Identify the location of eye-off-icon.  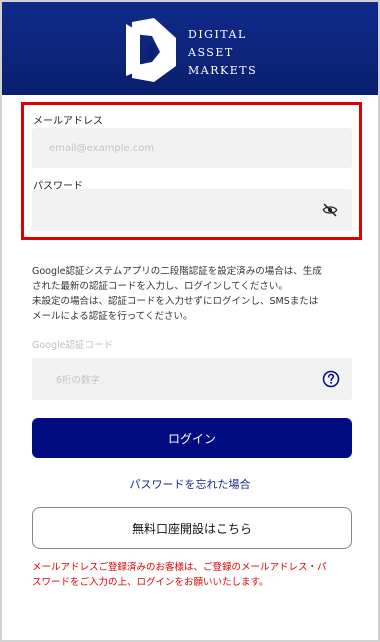
(330, 210).